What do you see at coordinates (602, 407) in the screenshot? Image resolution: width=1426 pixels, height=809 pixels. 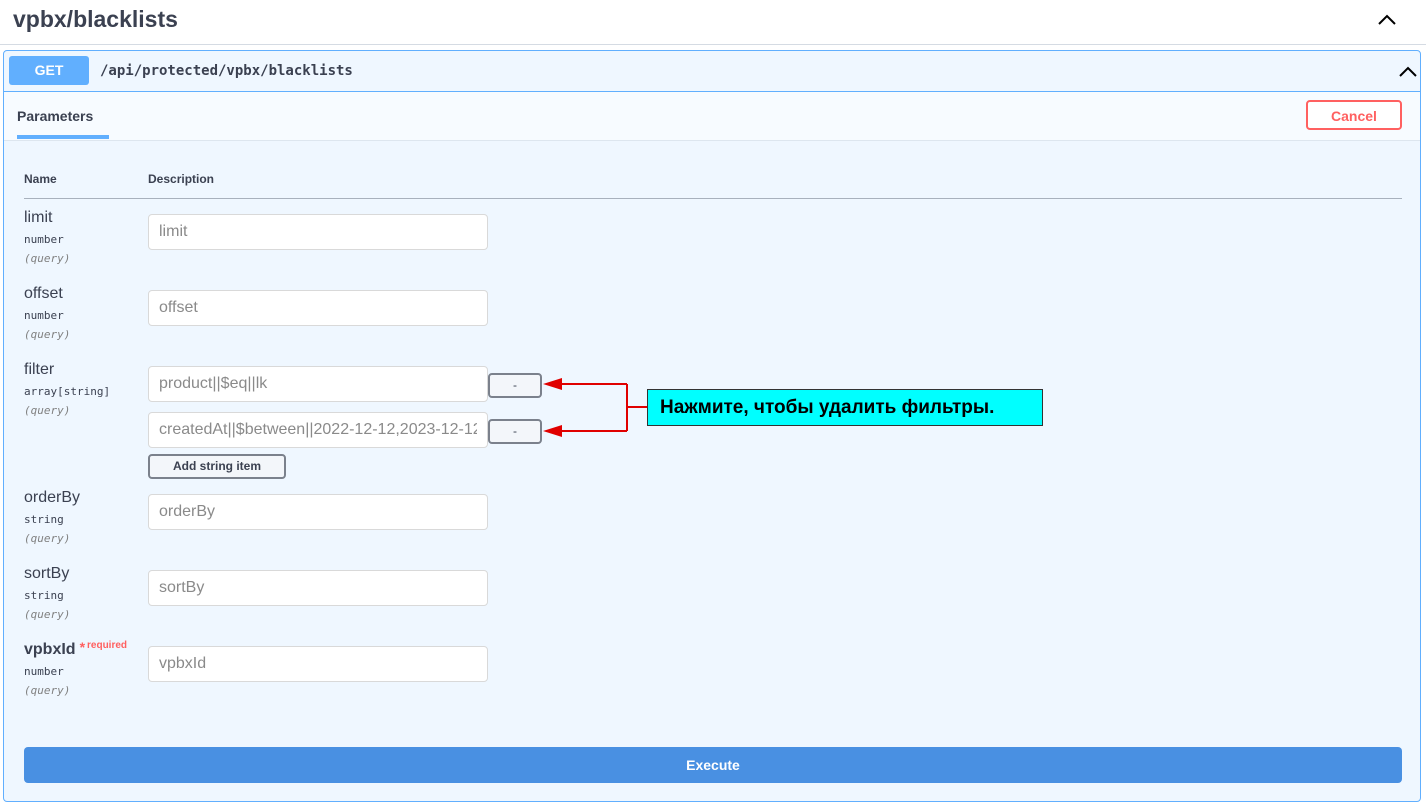 I see `annotation-arrow-lines` at bounding box center [602, 407].